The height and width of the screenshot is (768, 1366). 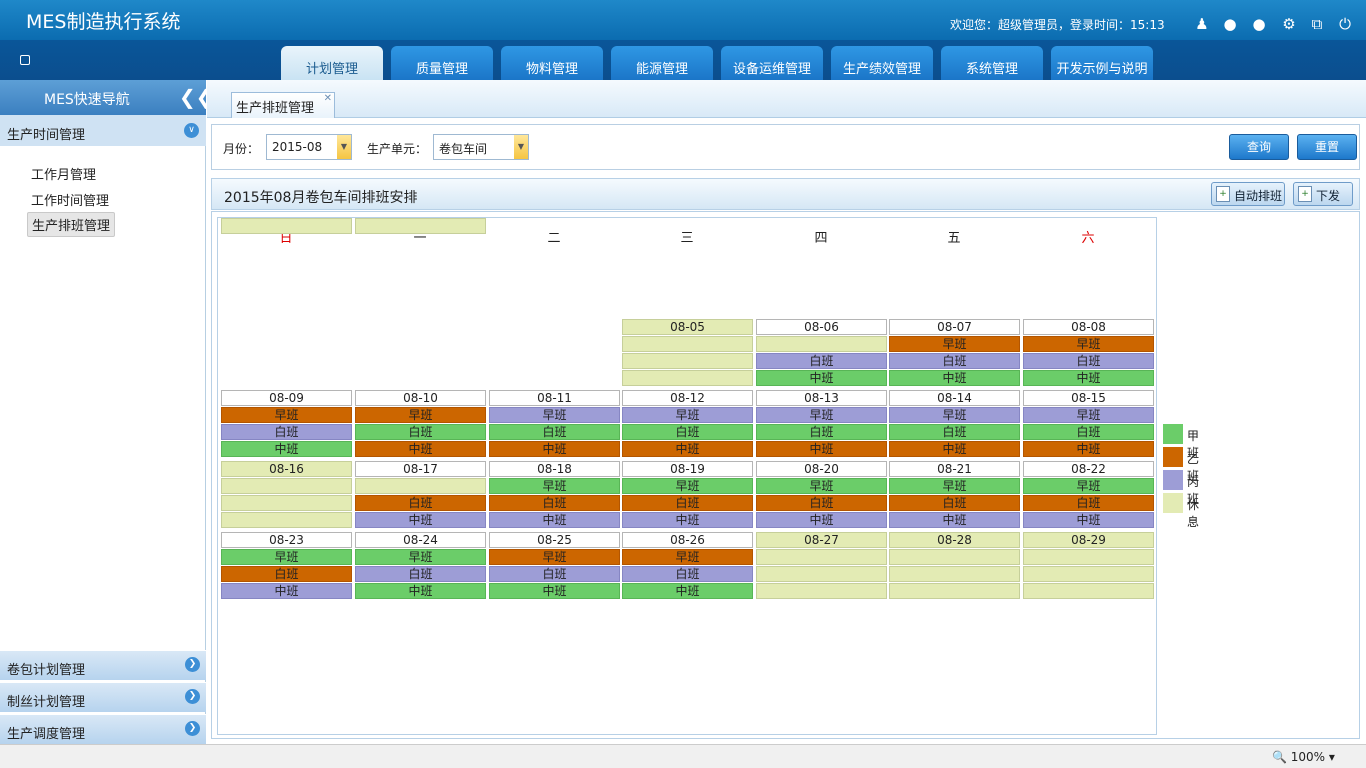 What do you see at coordinates (103, 729) in the screenshot?
I see `sidebar-group-dispatch: 生产调度管理 ❯` at bounding box center [103, 729].